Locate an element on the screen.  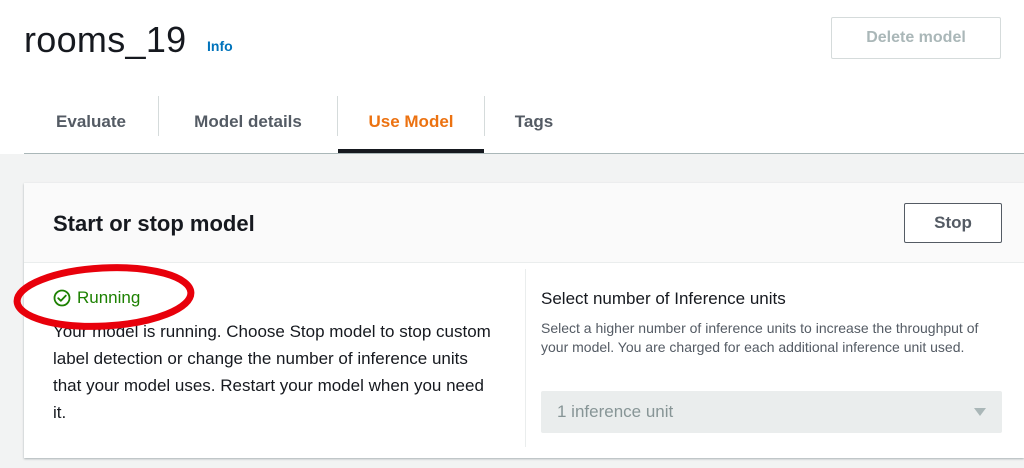
tab-use-model: Use Model is located at coordinates (411, 122).